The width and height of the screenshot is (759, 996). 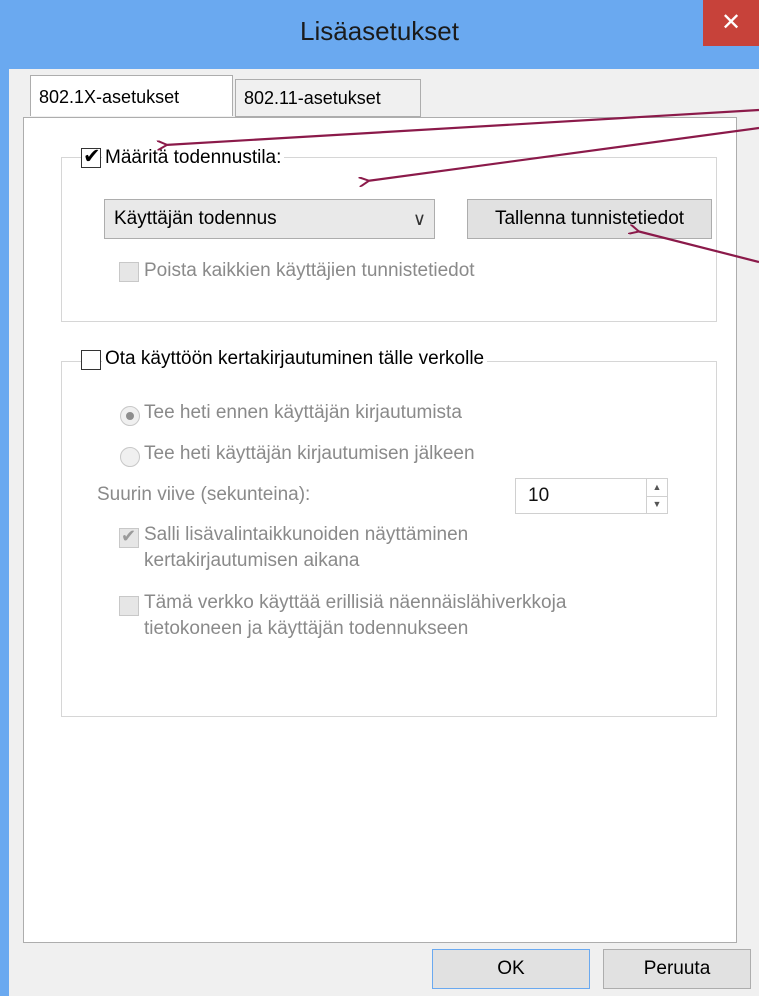 I want to click on radio-after-logon, so click(x=130, y=457).